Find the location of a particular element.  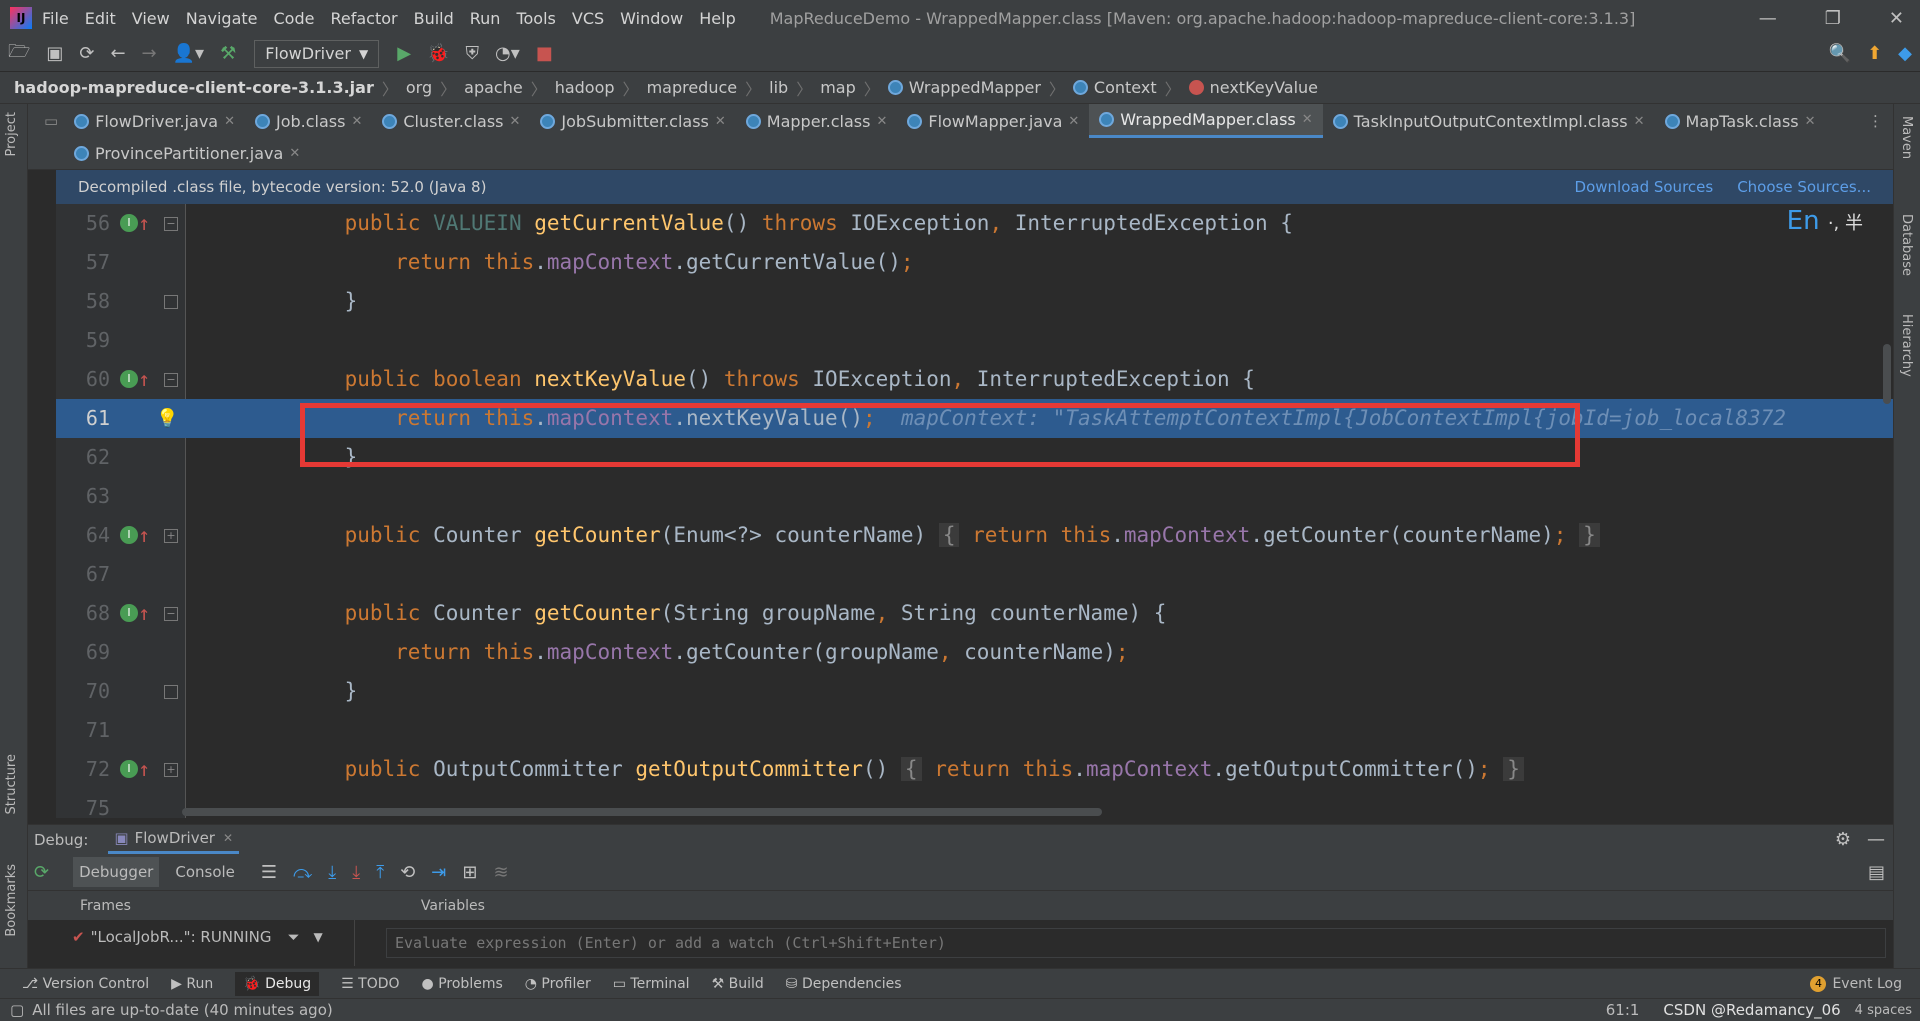

hide-panel-icon: — is located at coordinates (1876, 839).